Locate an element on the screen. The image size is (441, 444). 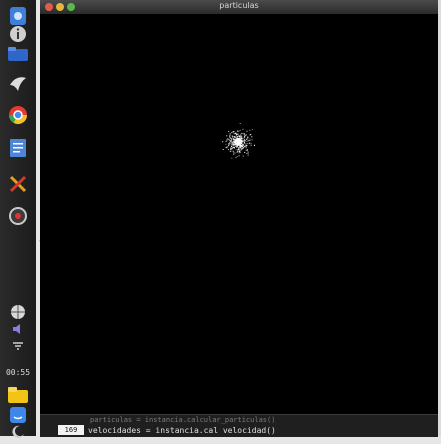
window-titlebar: particulas is located at coordinates (239, 7).